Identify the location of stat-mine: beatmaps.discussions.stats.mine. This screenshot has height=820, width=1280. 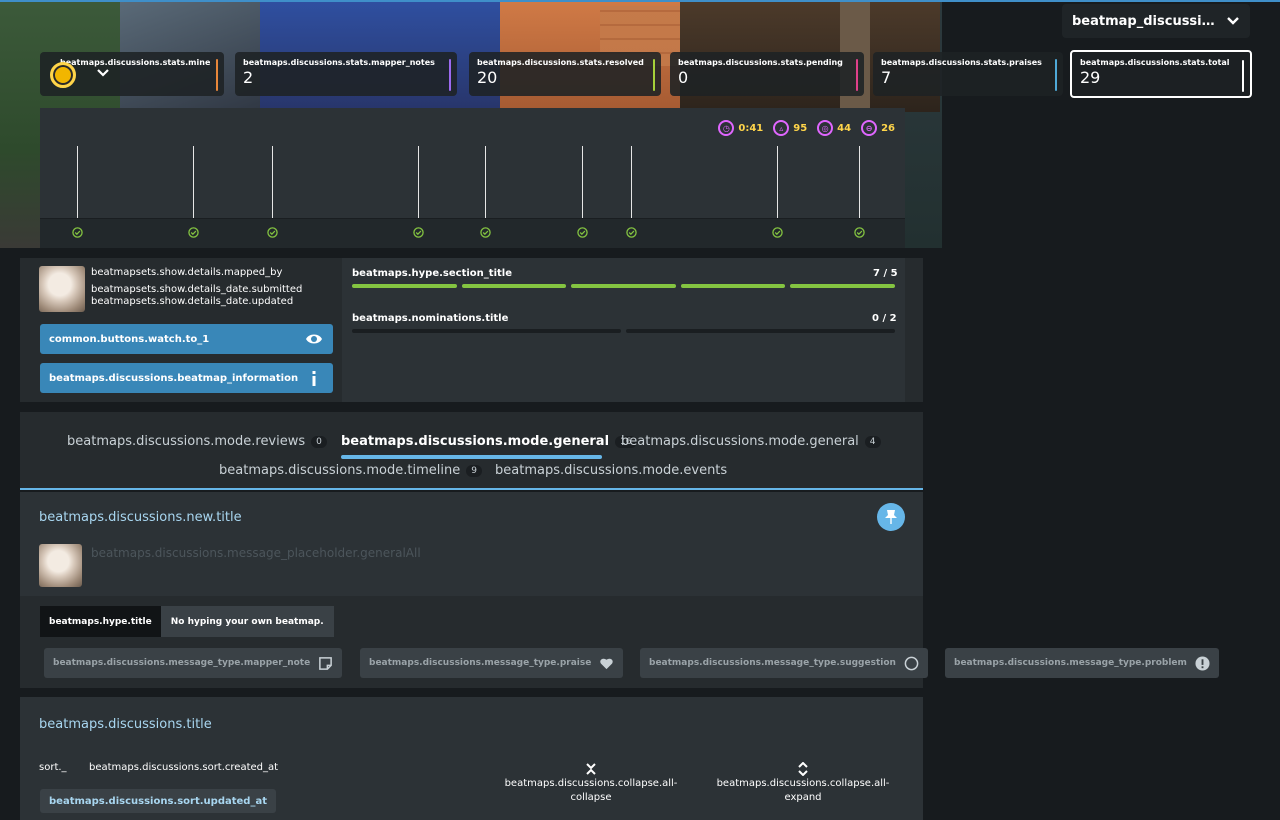
(132, 74).